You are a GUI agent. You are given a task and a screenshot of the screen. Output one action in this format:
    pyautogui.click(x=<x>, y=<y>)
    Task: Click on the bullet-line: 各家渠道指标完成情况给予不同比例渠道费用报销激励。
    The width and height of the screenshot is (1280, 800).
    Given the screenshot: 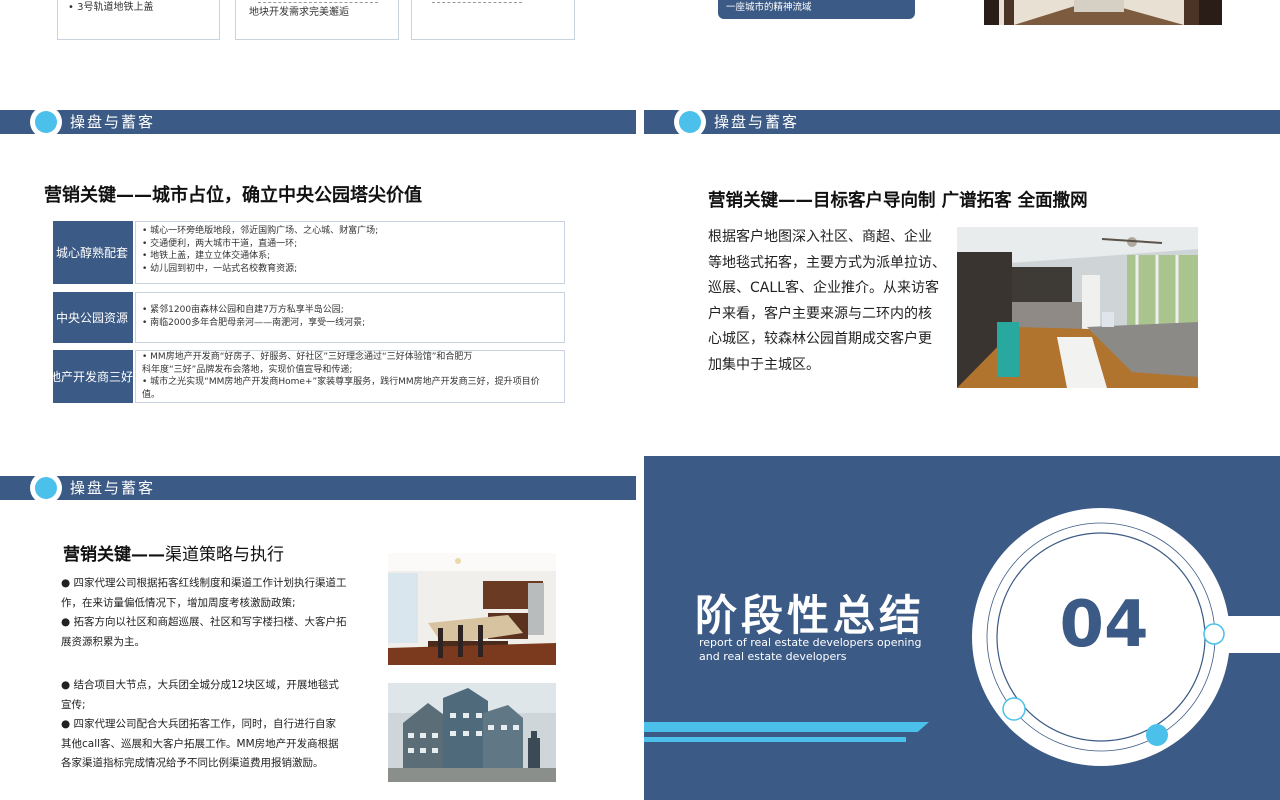 What is the action you would take?
    pyautogui.click(x=192, y=763)
    